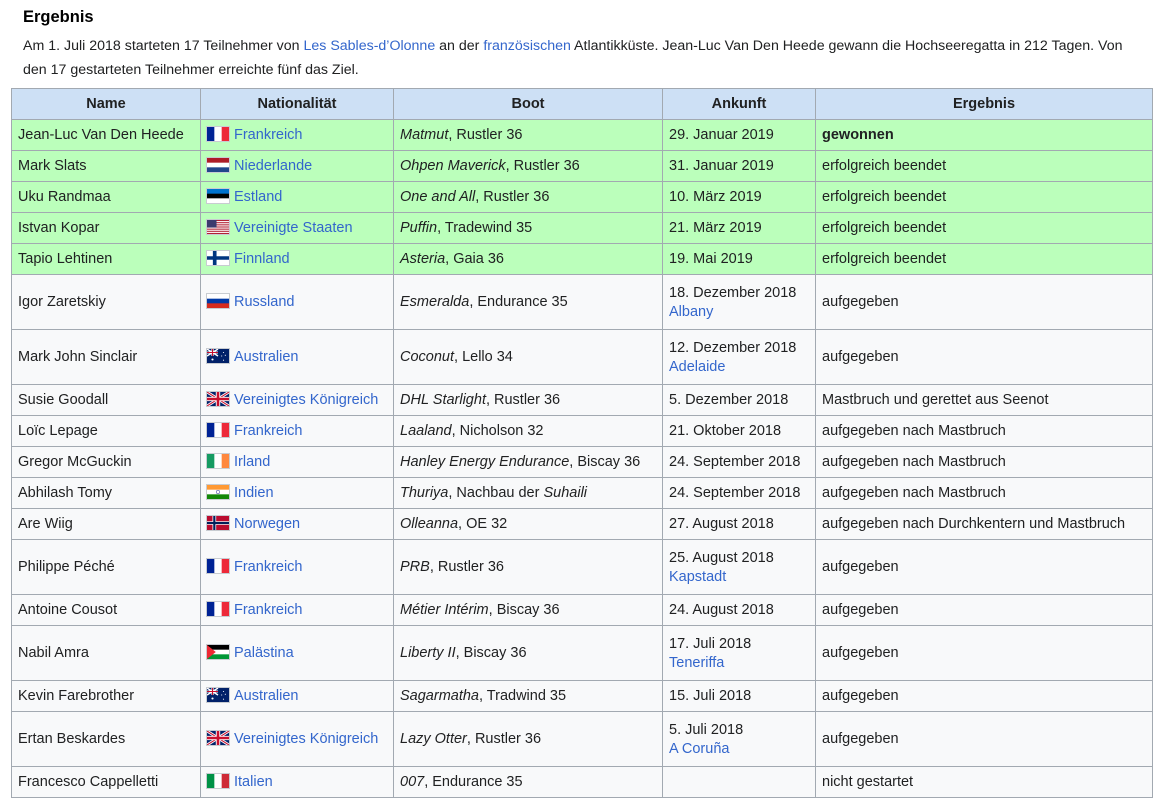 The image size is (1163, 805). I want to click on cell-boat: Puffin, Tradewind 35, so click(528, 228).